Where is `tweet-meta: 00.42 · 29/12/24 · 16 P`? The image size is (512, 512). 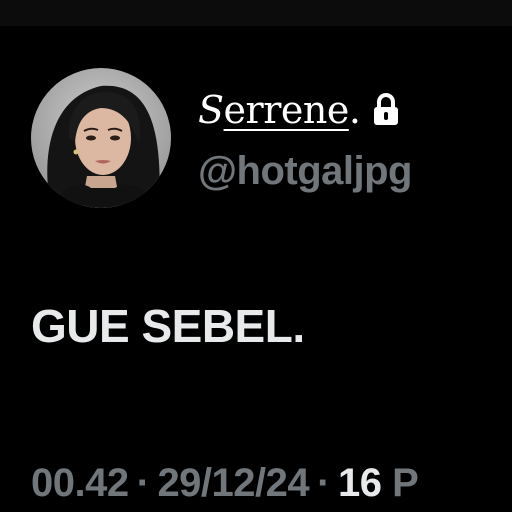
tweet-meta: 00.42 · 29/12/24 · 16 P is located at coordinates (225, 483).